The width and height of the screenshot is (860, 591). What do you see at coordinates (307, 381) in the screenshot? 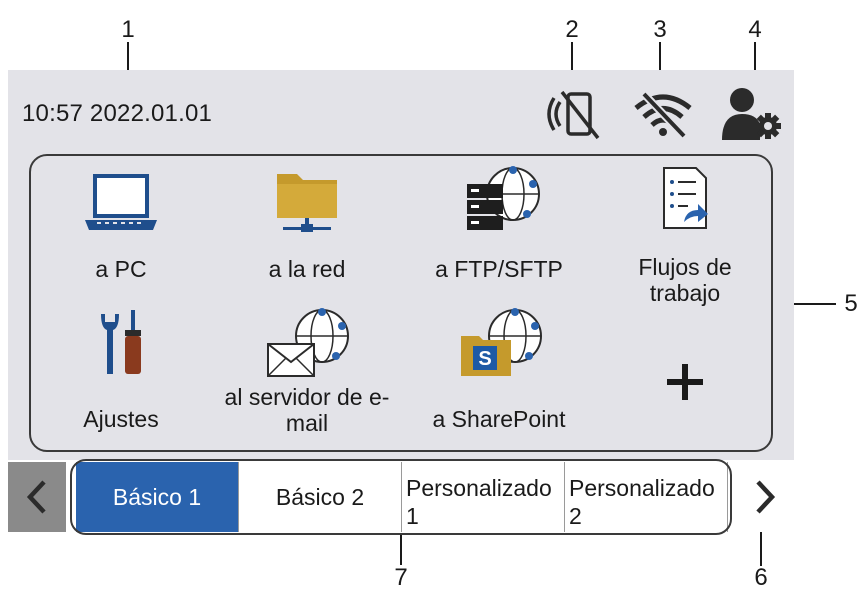
I see `shortcut-to-email-server: al servidor de e-mail` at bounding box center [307, 381].